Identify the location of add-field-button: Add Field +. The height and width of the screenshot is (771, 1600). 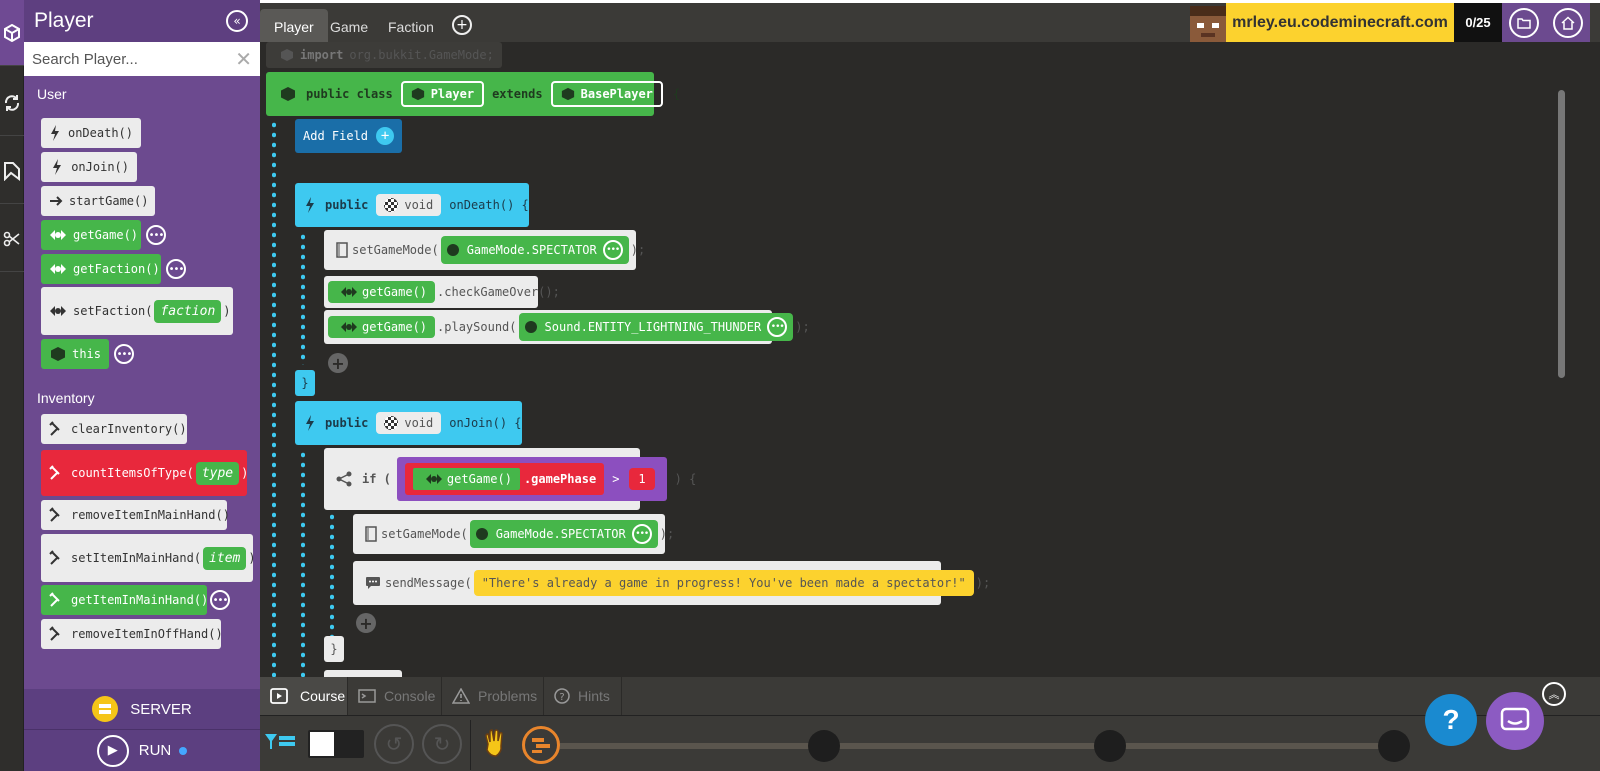
(349, 136).